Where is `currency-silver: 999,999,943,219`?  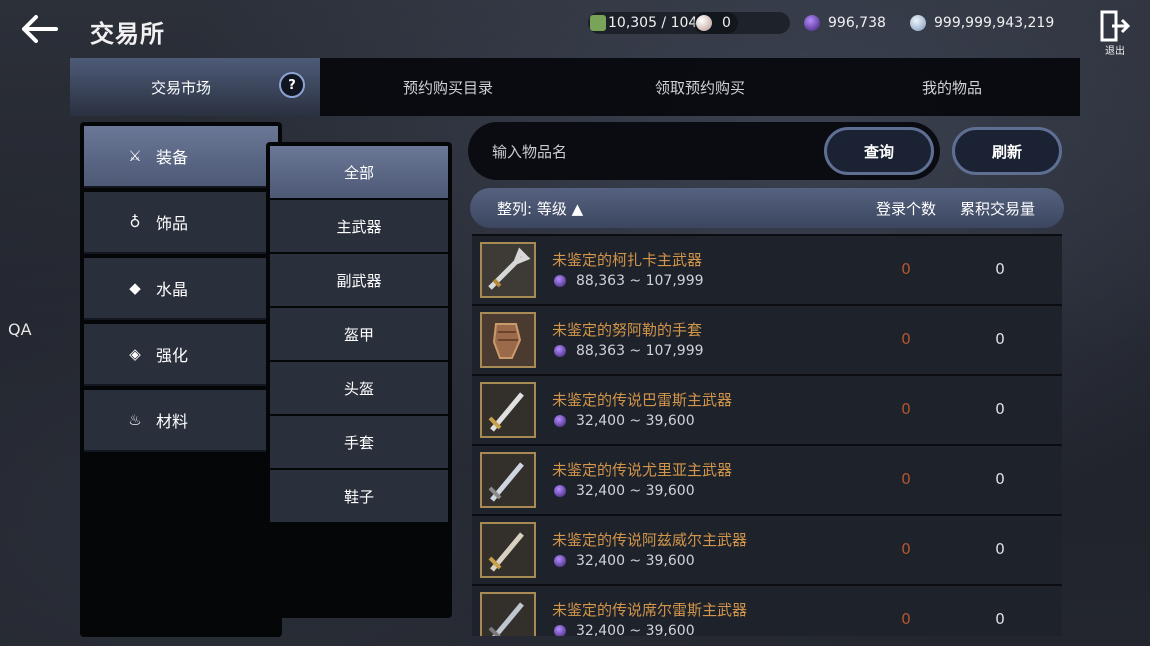
currency-silver: 999,999,943,219 is located at coordinates (988, 23).